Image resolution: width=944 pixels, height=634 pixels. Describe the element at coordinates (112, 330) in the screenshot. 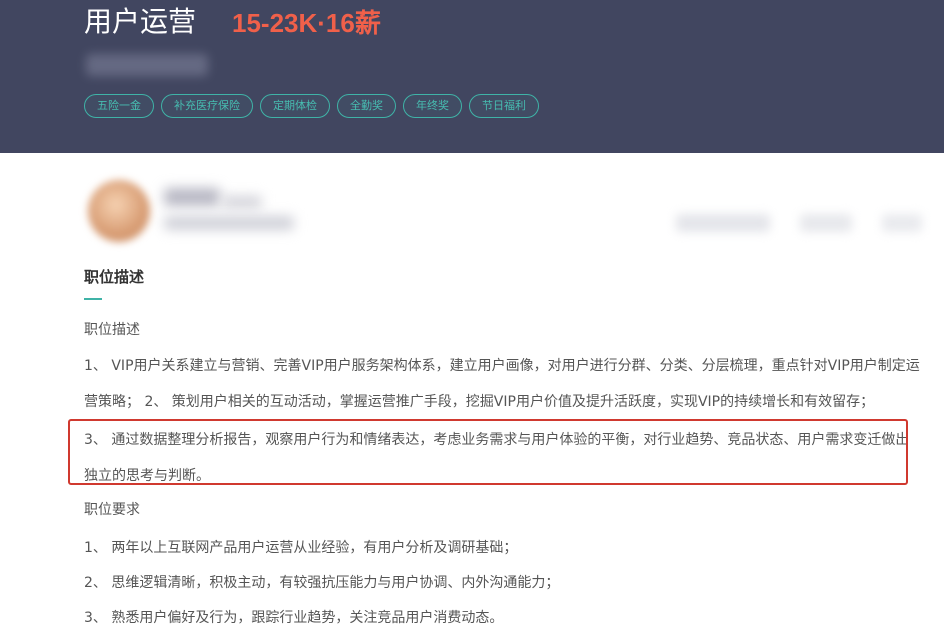

I see `description-heading: 职位描述` at that location.